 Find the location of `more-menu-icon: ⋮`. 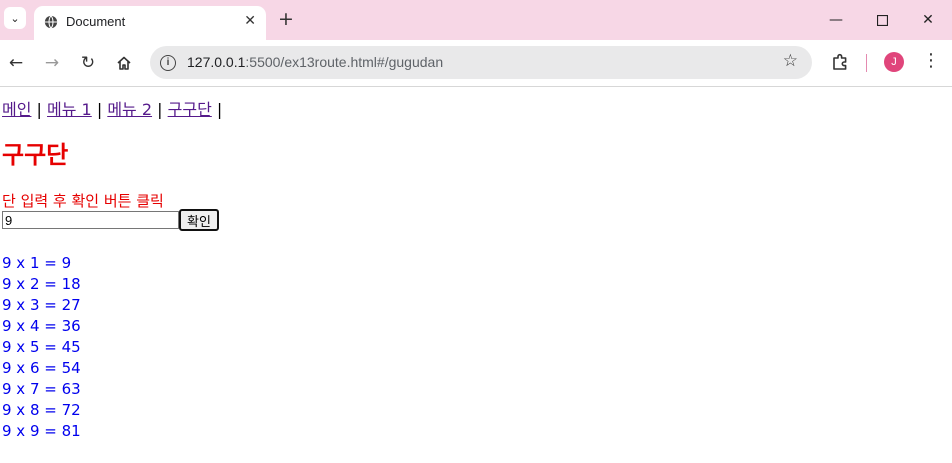

more-menu-icon: ⋮ is located at coordinates (931, 61).